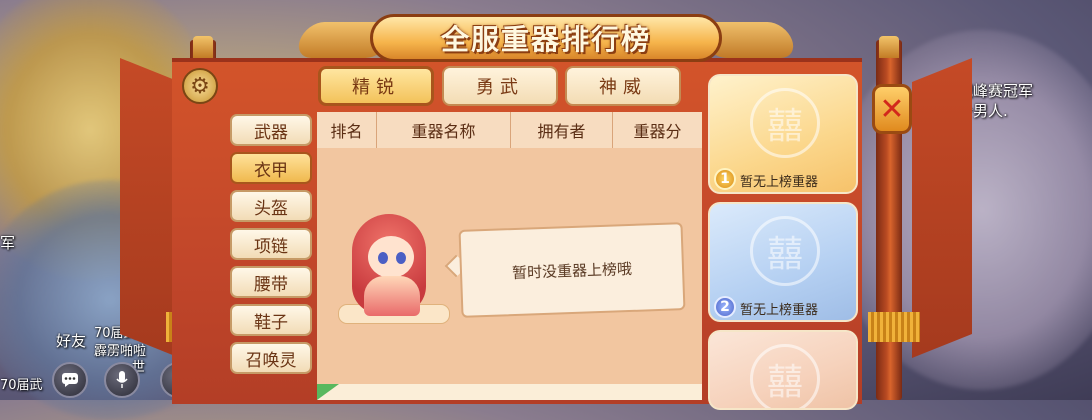  I want to click on bg-chat-4: 70届武, so click(21, 385).